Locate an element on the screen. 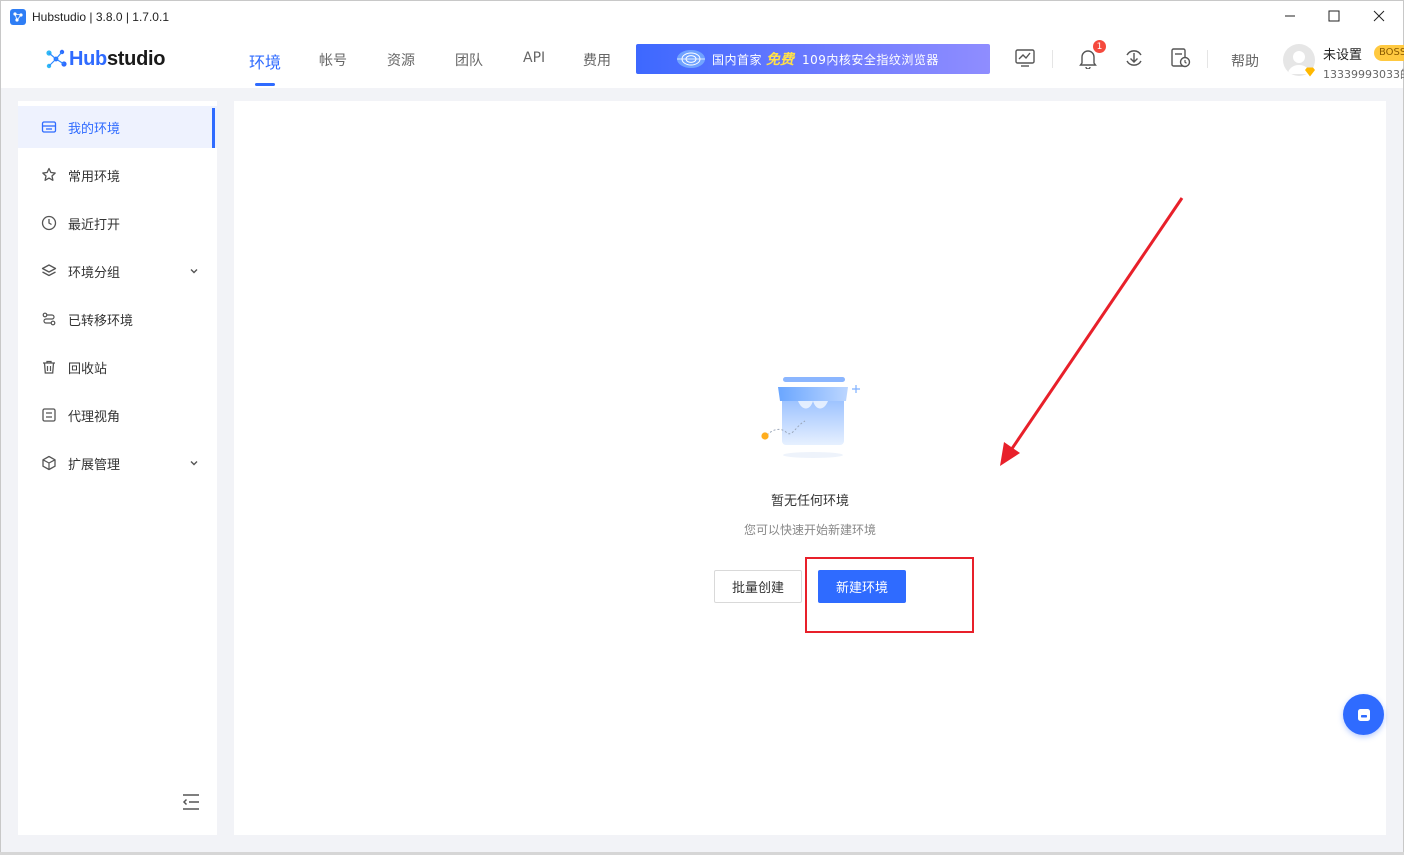 The width and height of the screenshot is (1404, 855). tab-resources: 资源 is located at coordinates (401, 60).